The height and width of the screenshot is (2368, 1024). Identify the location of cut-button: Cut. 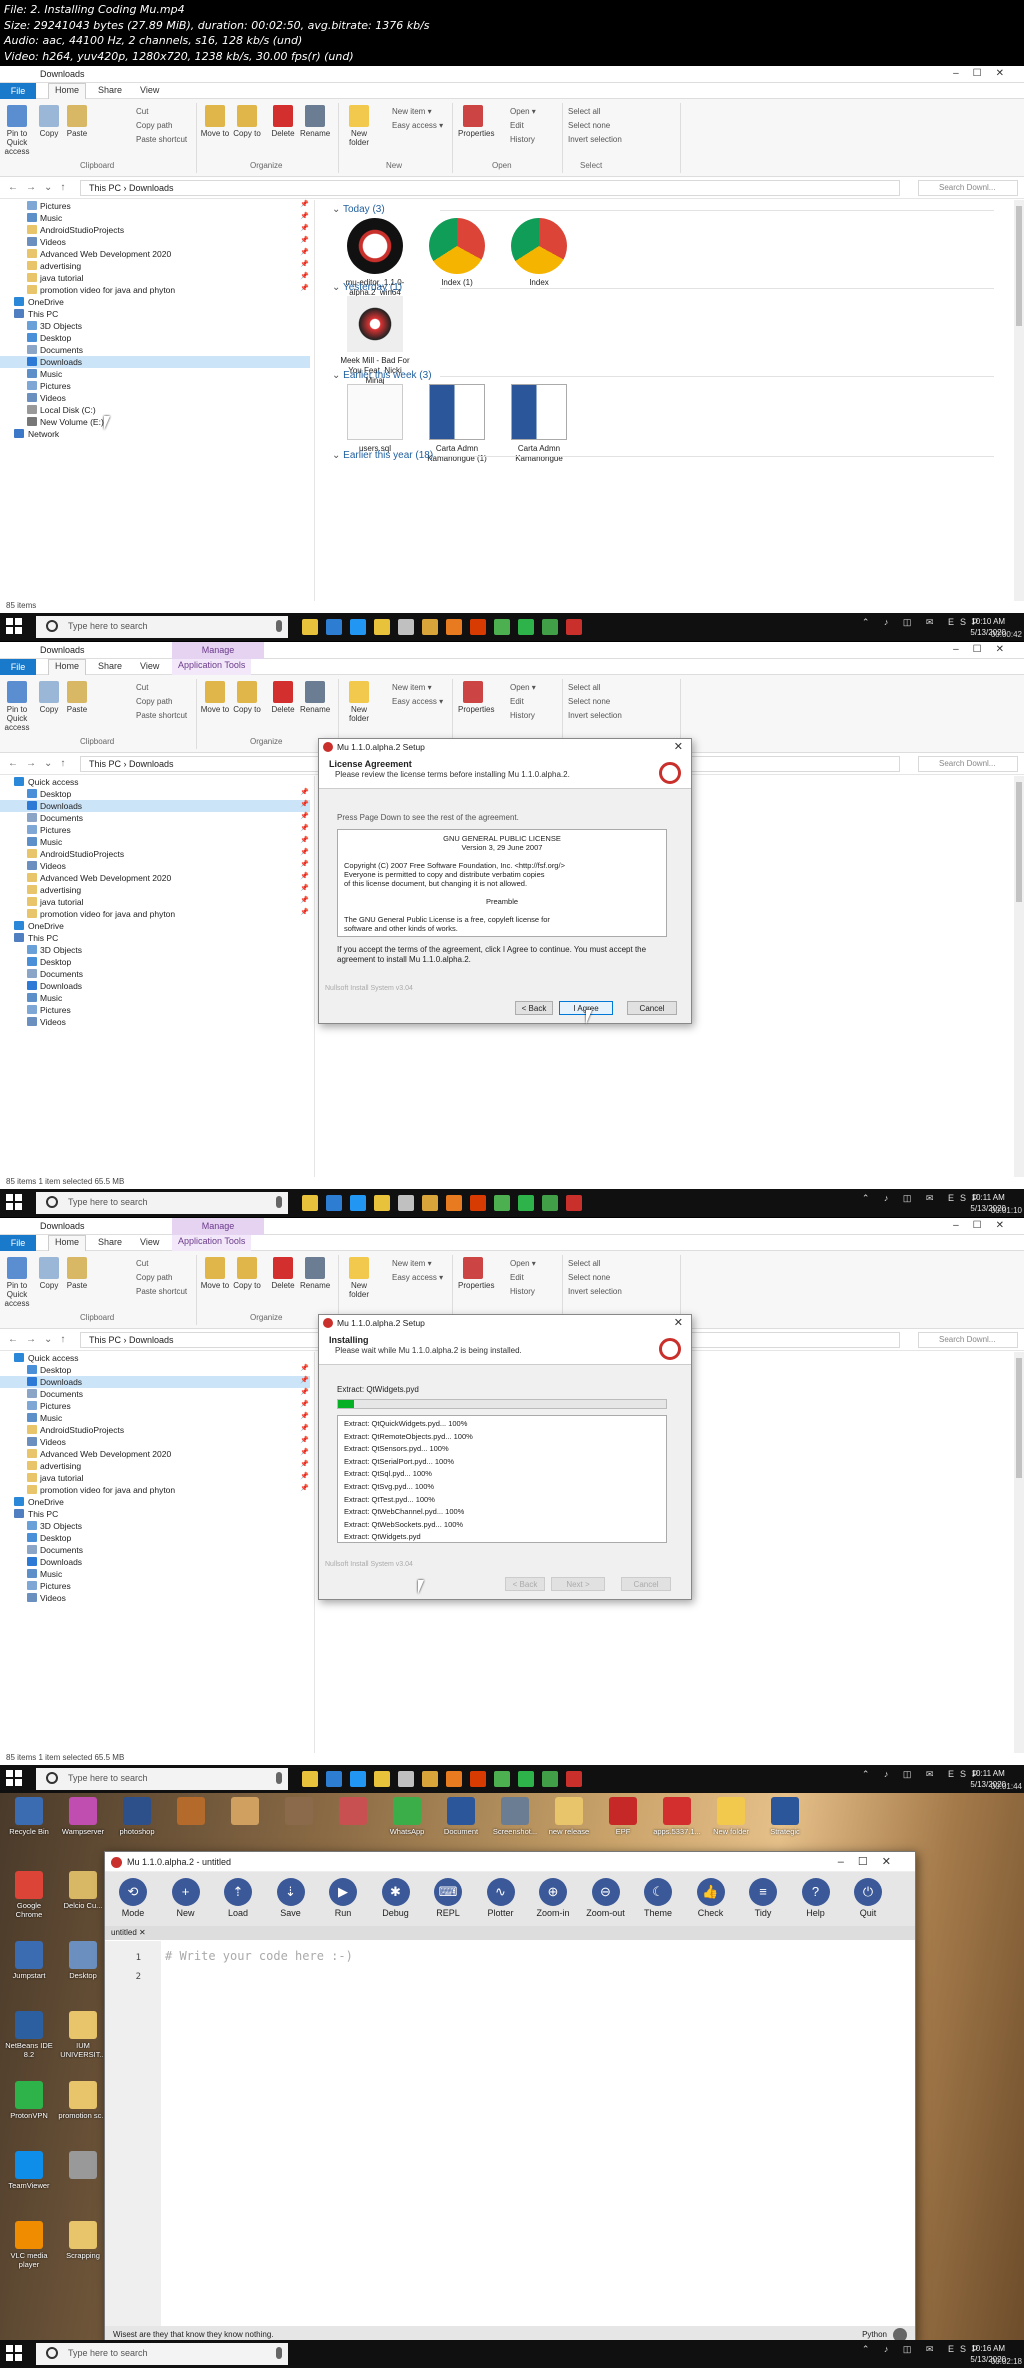
(142, 111).